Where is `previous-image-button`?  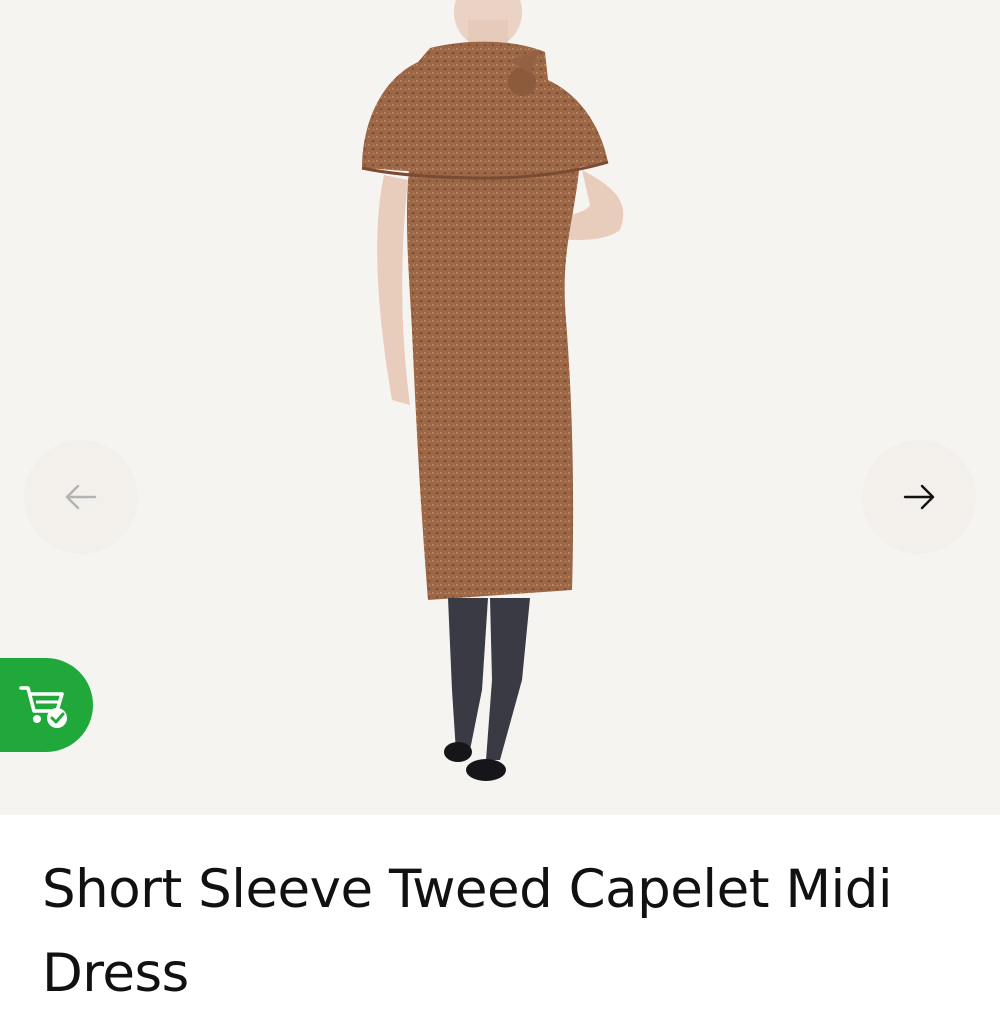
previous-image-button is located at coordinates (81, 497).